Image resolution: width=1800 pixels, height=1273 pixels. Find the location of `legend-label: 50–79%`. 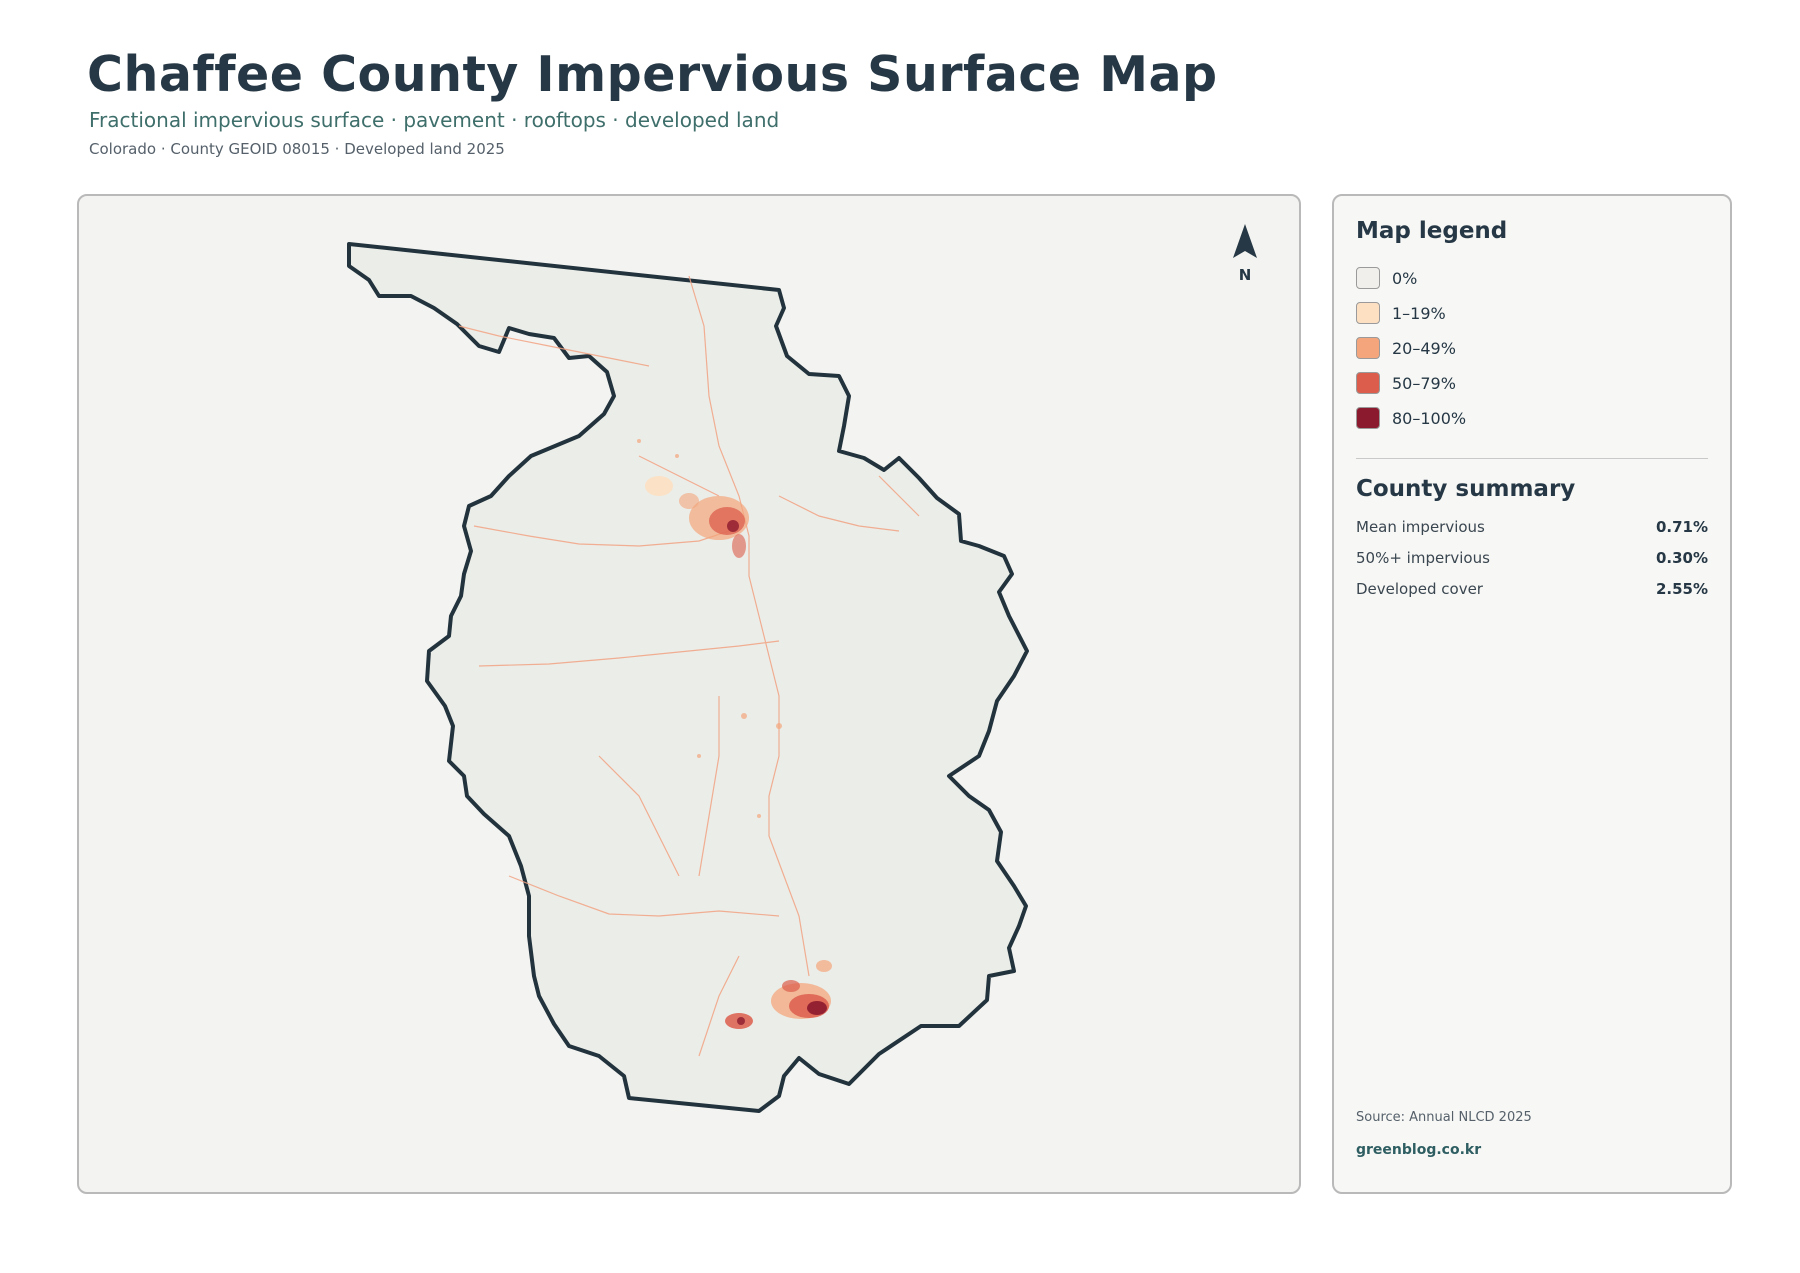

legend-label: 50–79% is located at coordinates (1424, 383).